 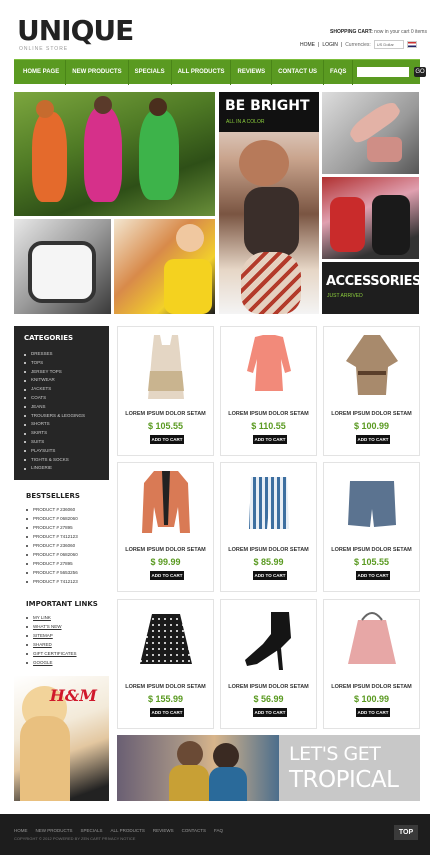 What do you see at coordinates (54, 830) in the screenshot?
I see `footer-link: NEW PRODUCTS` at bounding box center [54, 830].